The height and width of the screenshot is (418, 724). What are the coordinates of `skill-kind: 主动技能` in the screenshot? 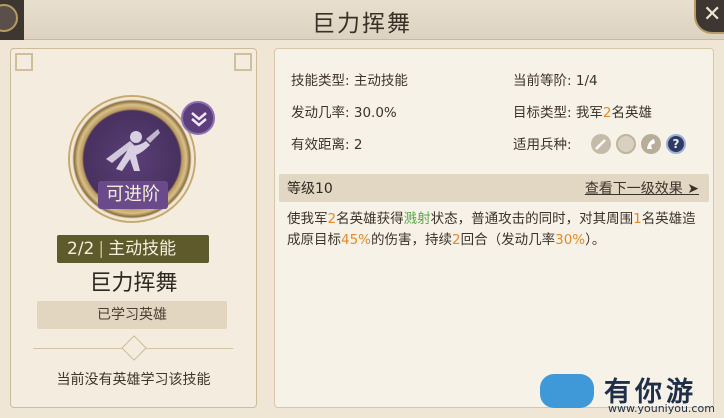 It's located at (142, 249).